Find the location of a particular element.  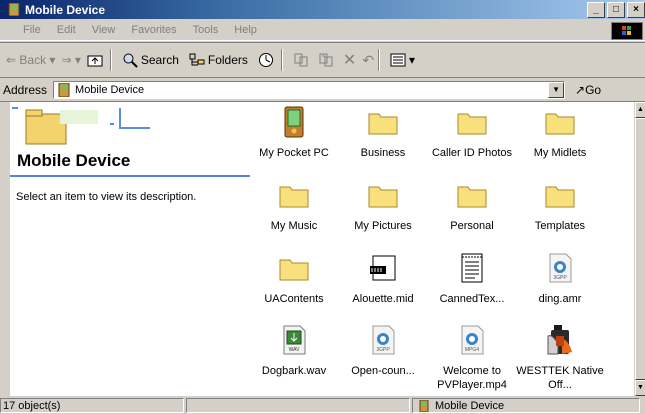

search-button: Search is located at coordinates (150, 60).